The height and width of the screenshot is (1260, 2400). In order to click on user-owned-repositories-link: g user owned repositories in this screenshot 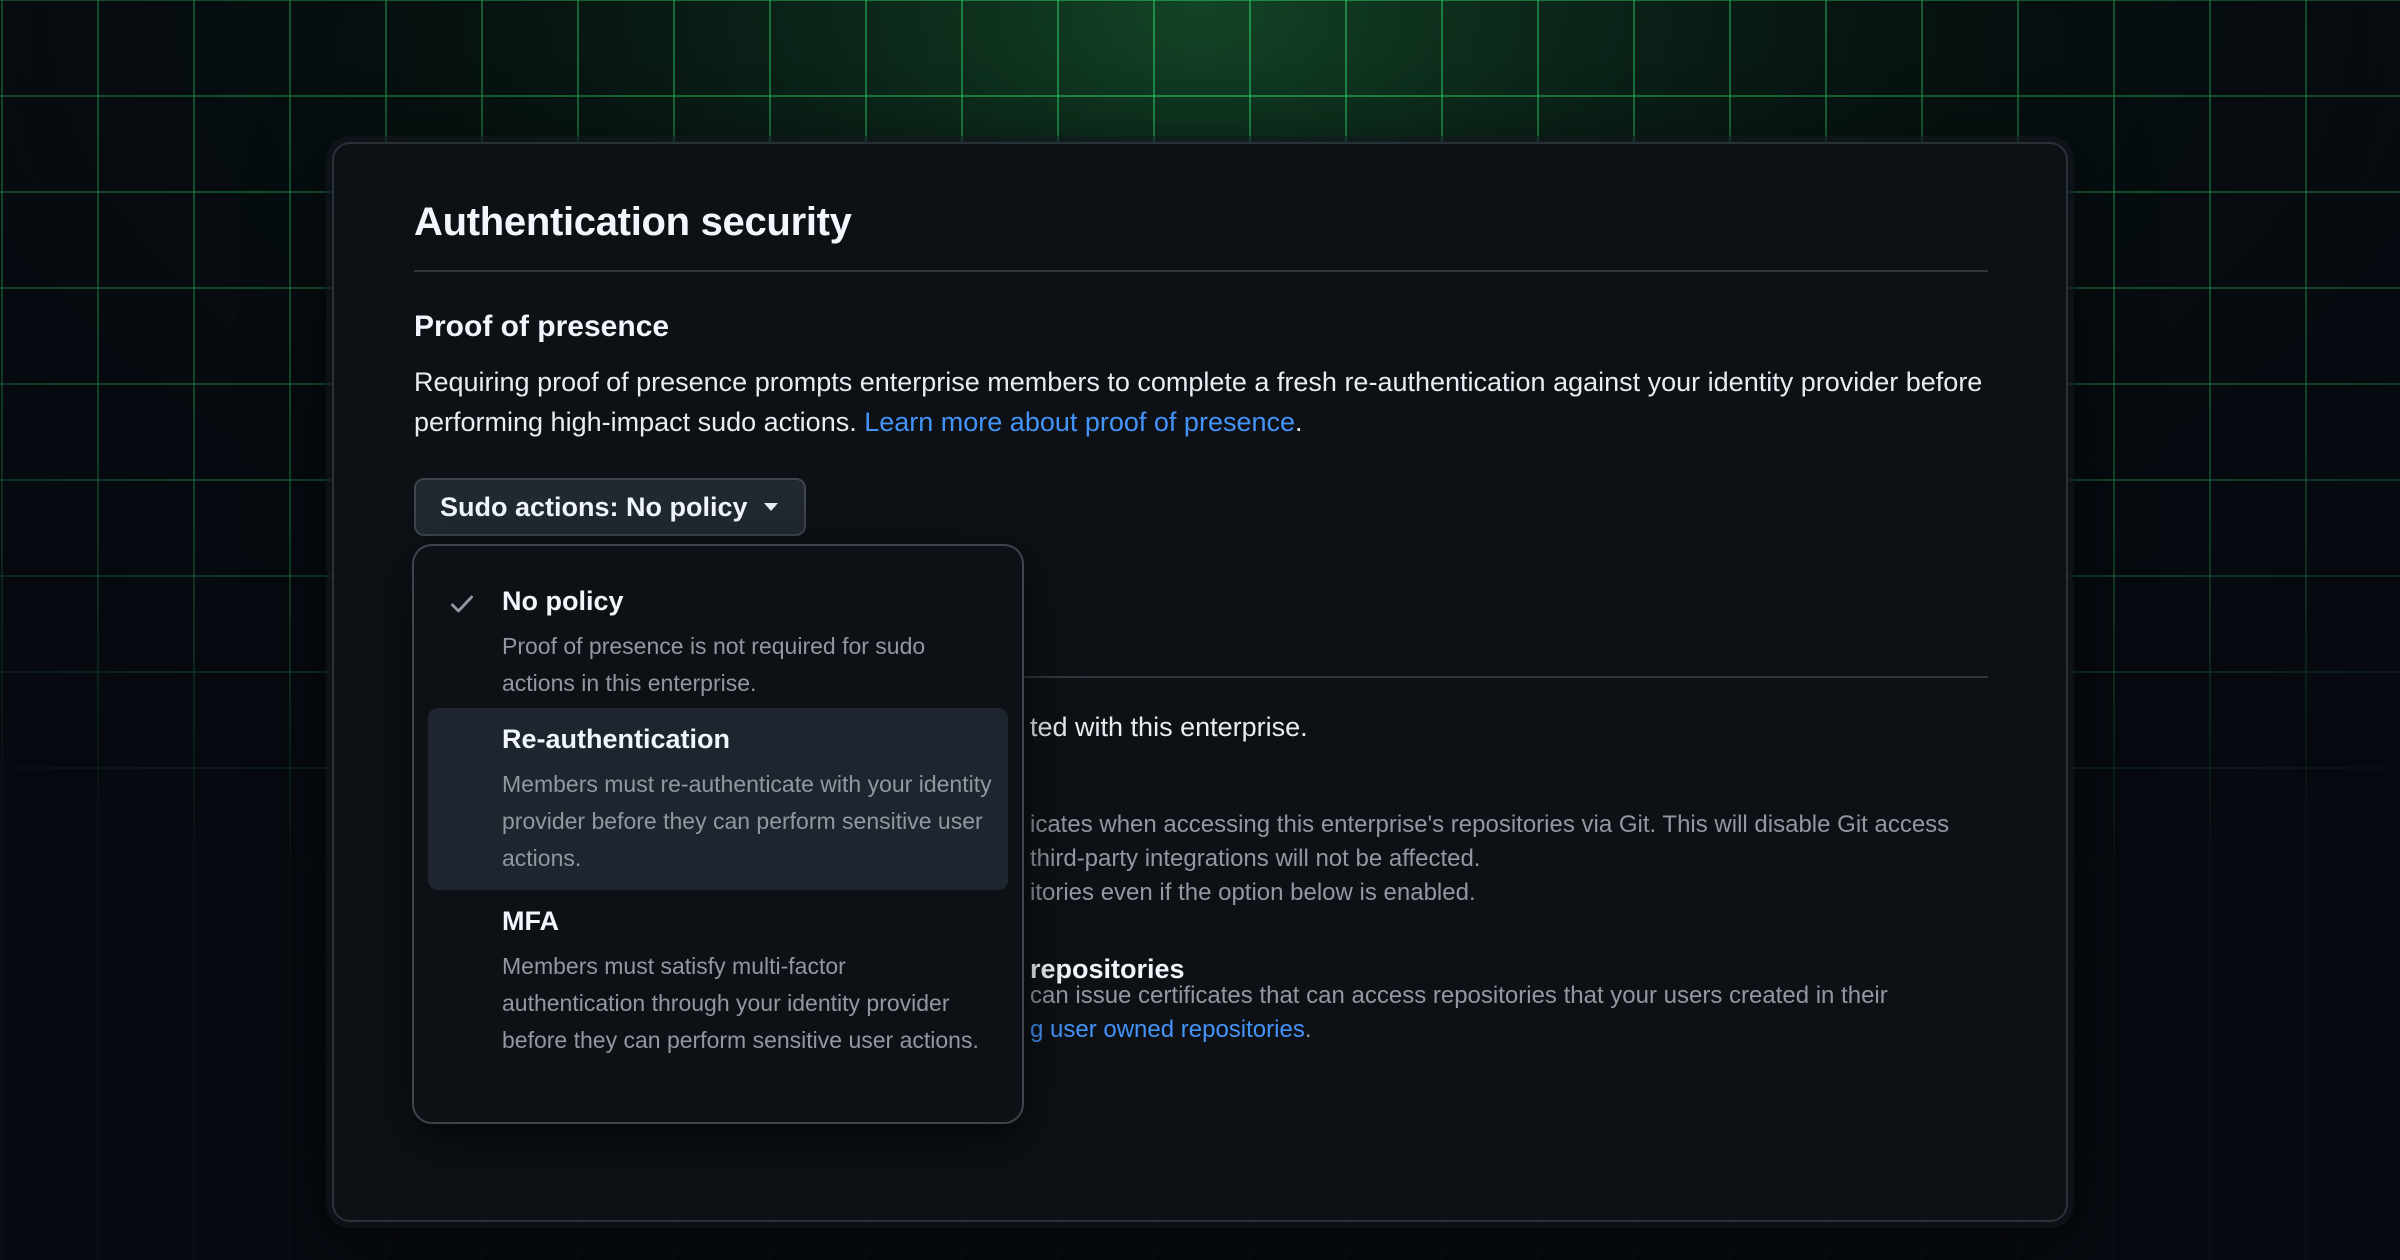, I will do `click(1167, 1029)`.